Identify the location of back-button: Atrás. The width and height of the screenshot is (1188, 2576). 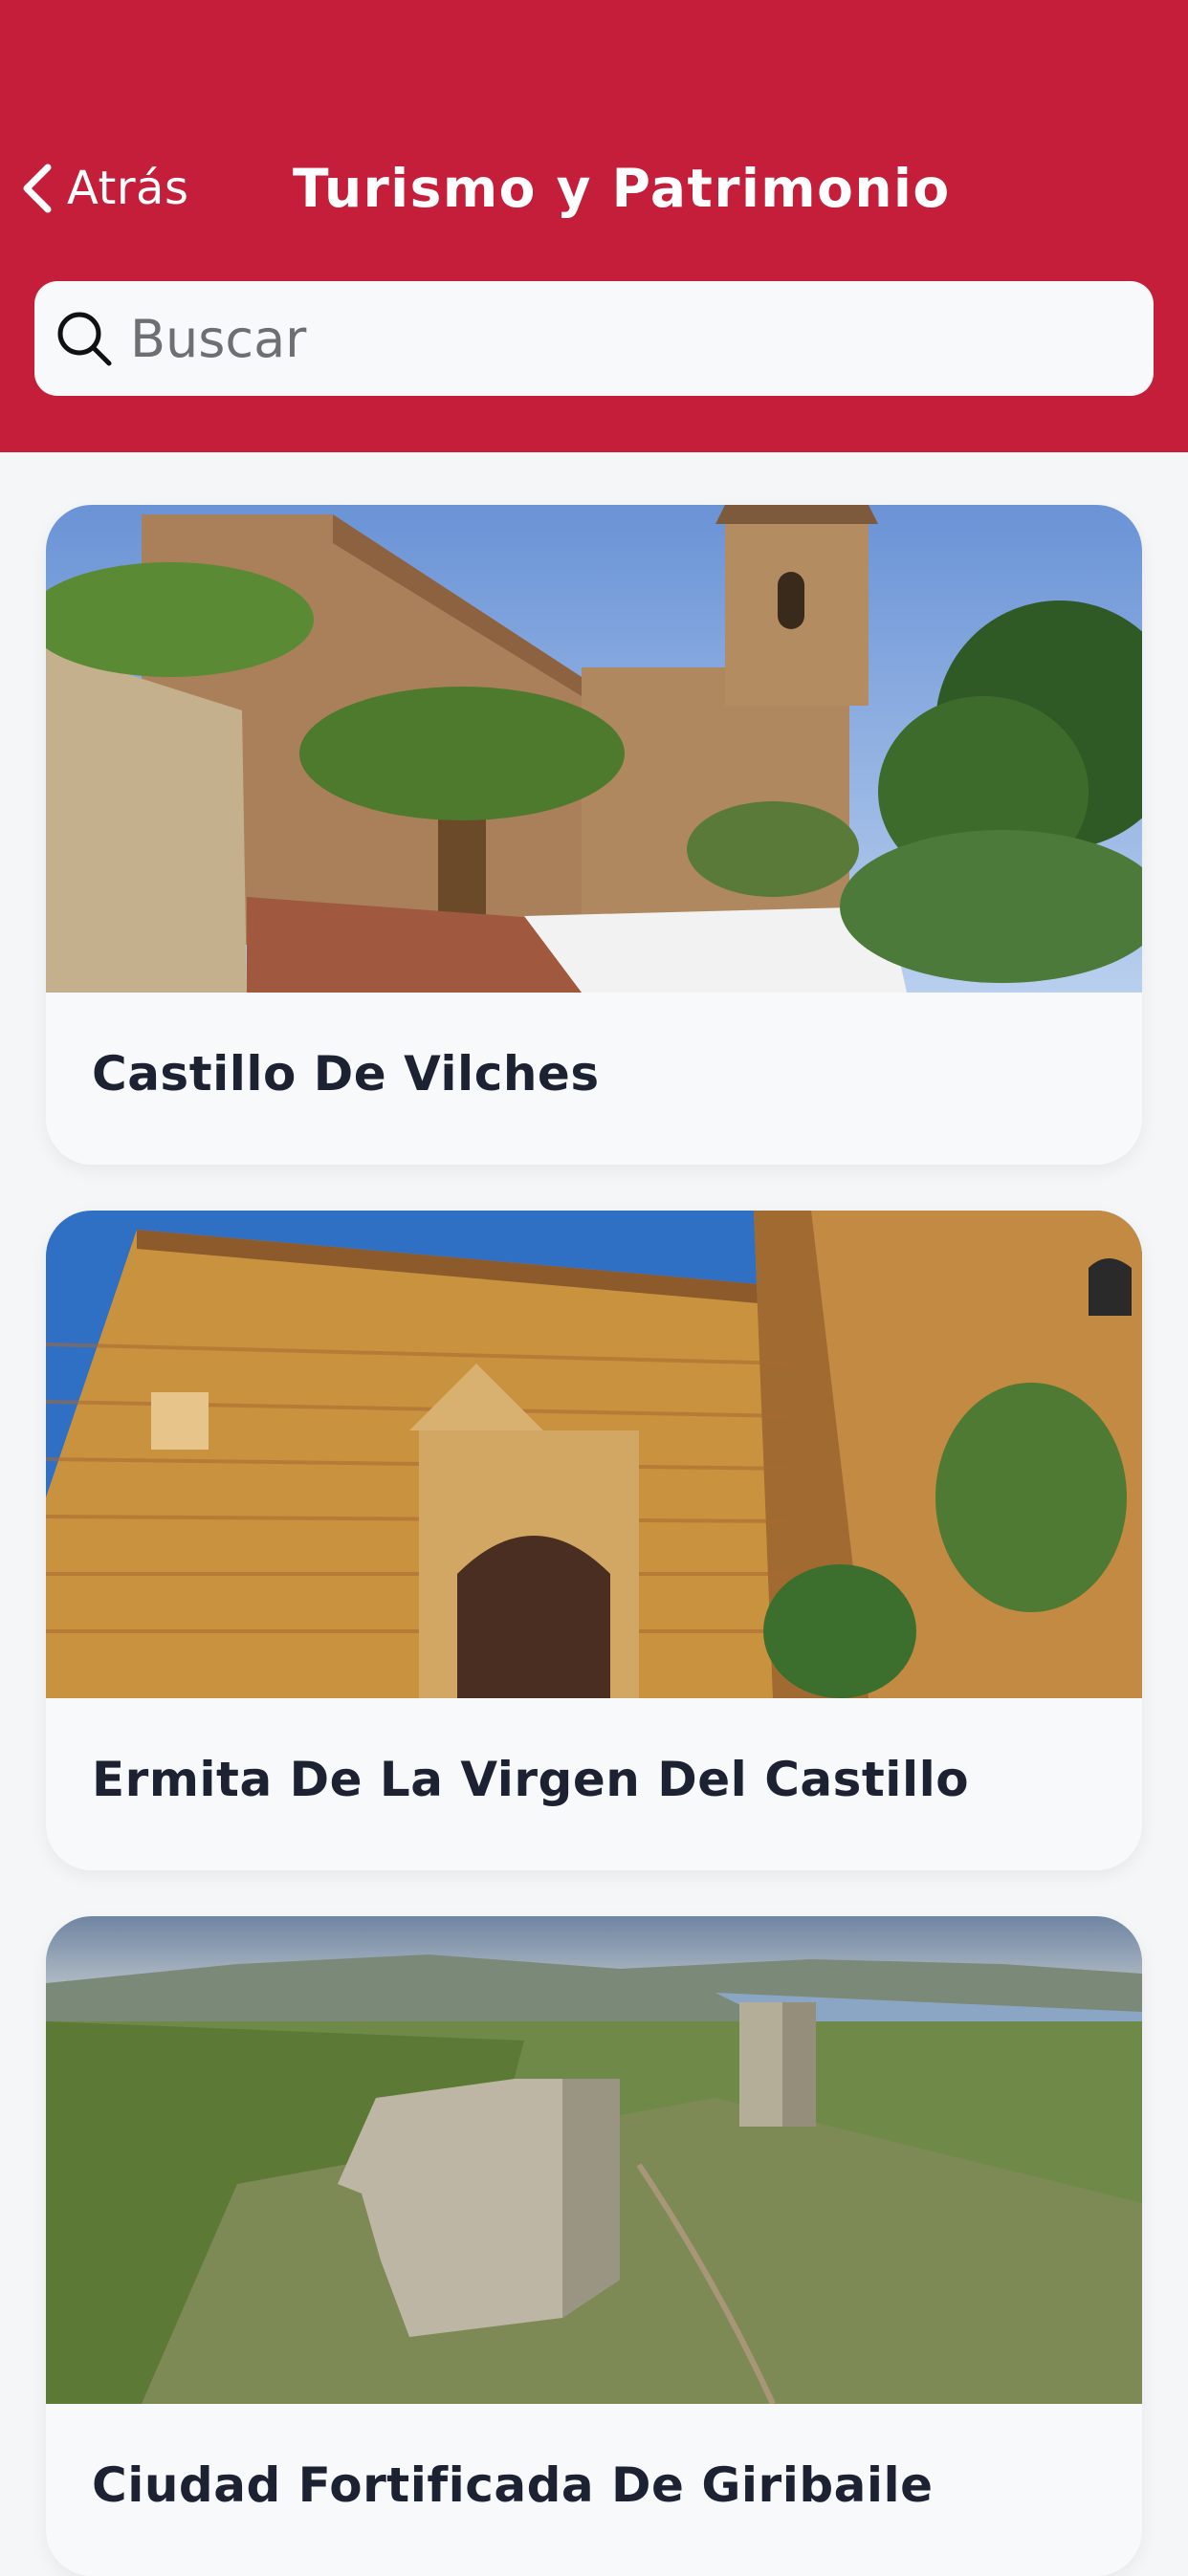
(103, 188).